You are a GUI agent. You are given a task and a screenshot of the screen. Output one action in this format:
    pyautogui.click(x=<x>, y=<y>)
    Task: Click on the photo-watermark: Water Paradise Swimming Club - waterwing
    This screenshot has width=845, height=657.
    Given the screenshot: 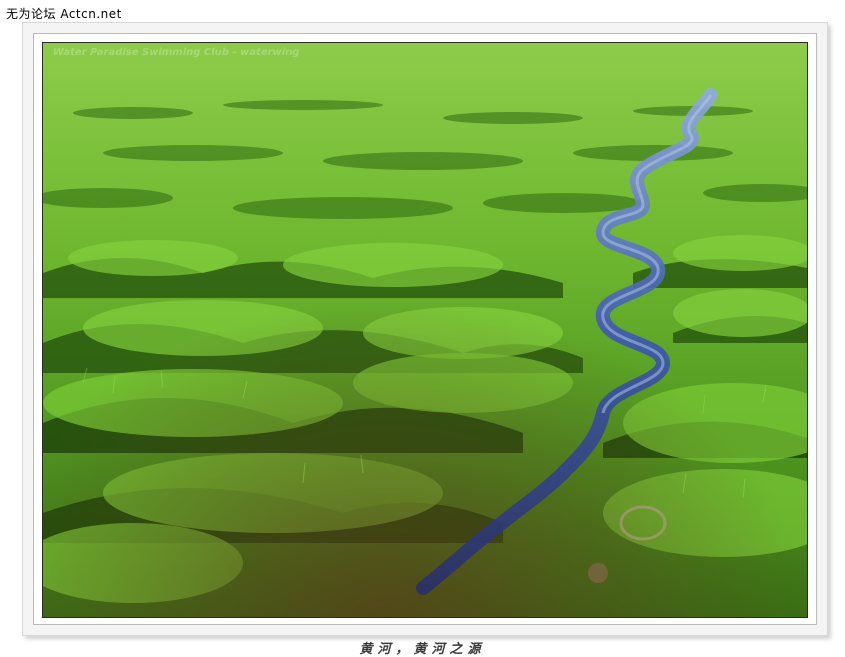 What is the action you would take?
    pyautogui.click(x=176, y=52)
    